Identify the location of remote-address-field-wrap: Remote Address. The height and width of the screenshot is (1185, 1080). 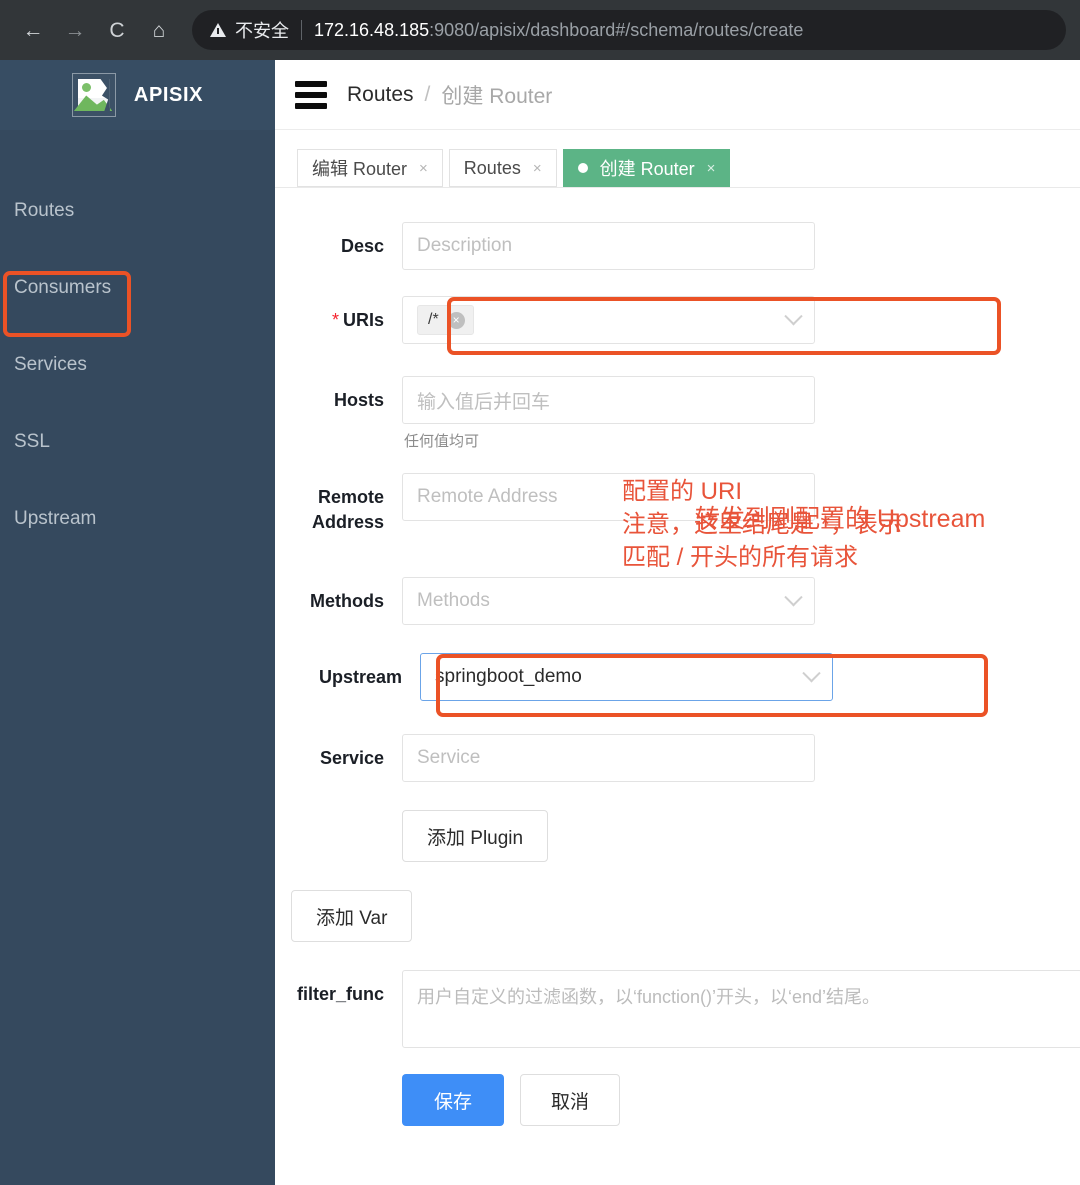
(608, 497).